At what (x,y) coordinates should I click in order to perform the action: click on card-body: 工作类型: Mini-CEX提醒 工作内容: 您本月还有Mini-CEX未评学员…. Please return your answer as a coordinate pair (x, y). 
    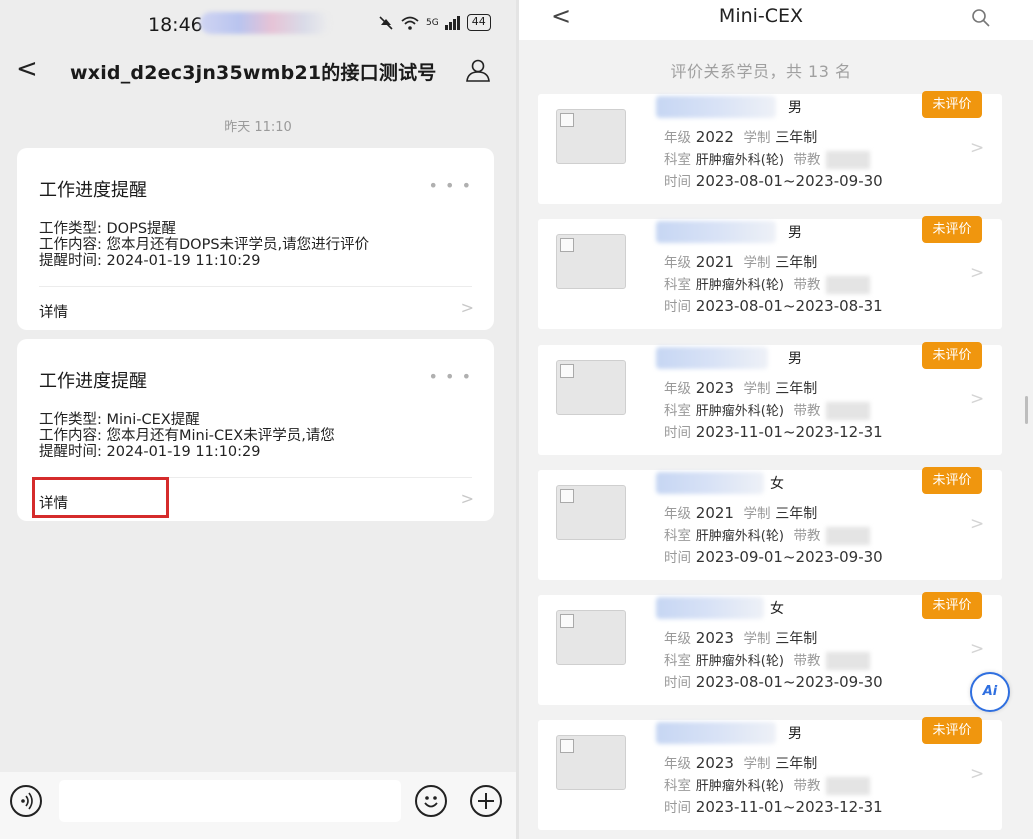
    Looking at the image, I should click on (187, 436).